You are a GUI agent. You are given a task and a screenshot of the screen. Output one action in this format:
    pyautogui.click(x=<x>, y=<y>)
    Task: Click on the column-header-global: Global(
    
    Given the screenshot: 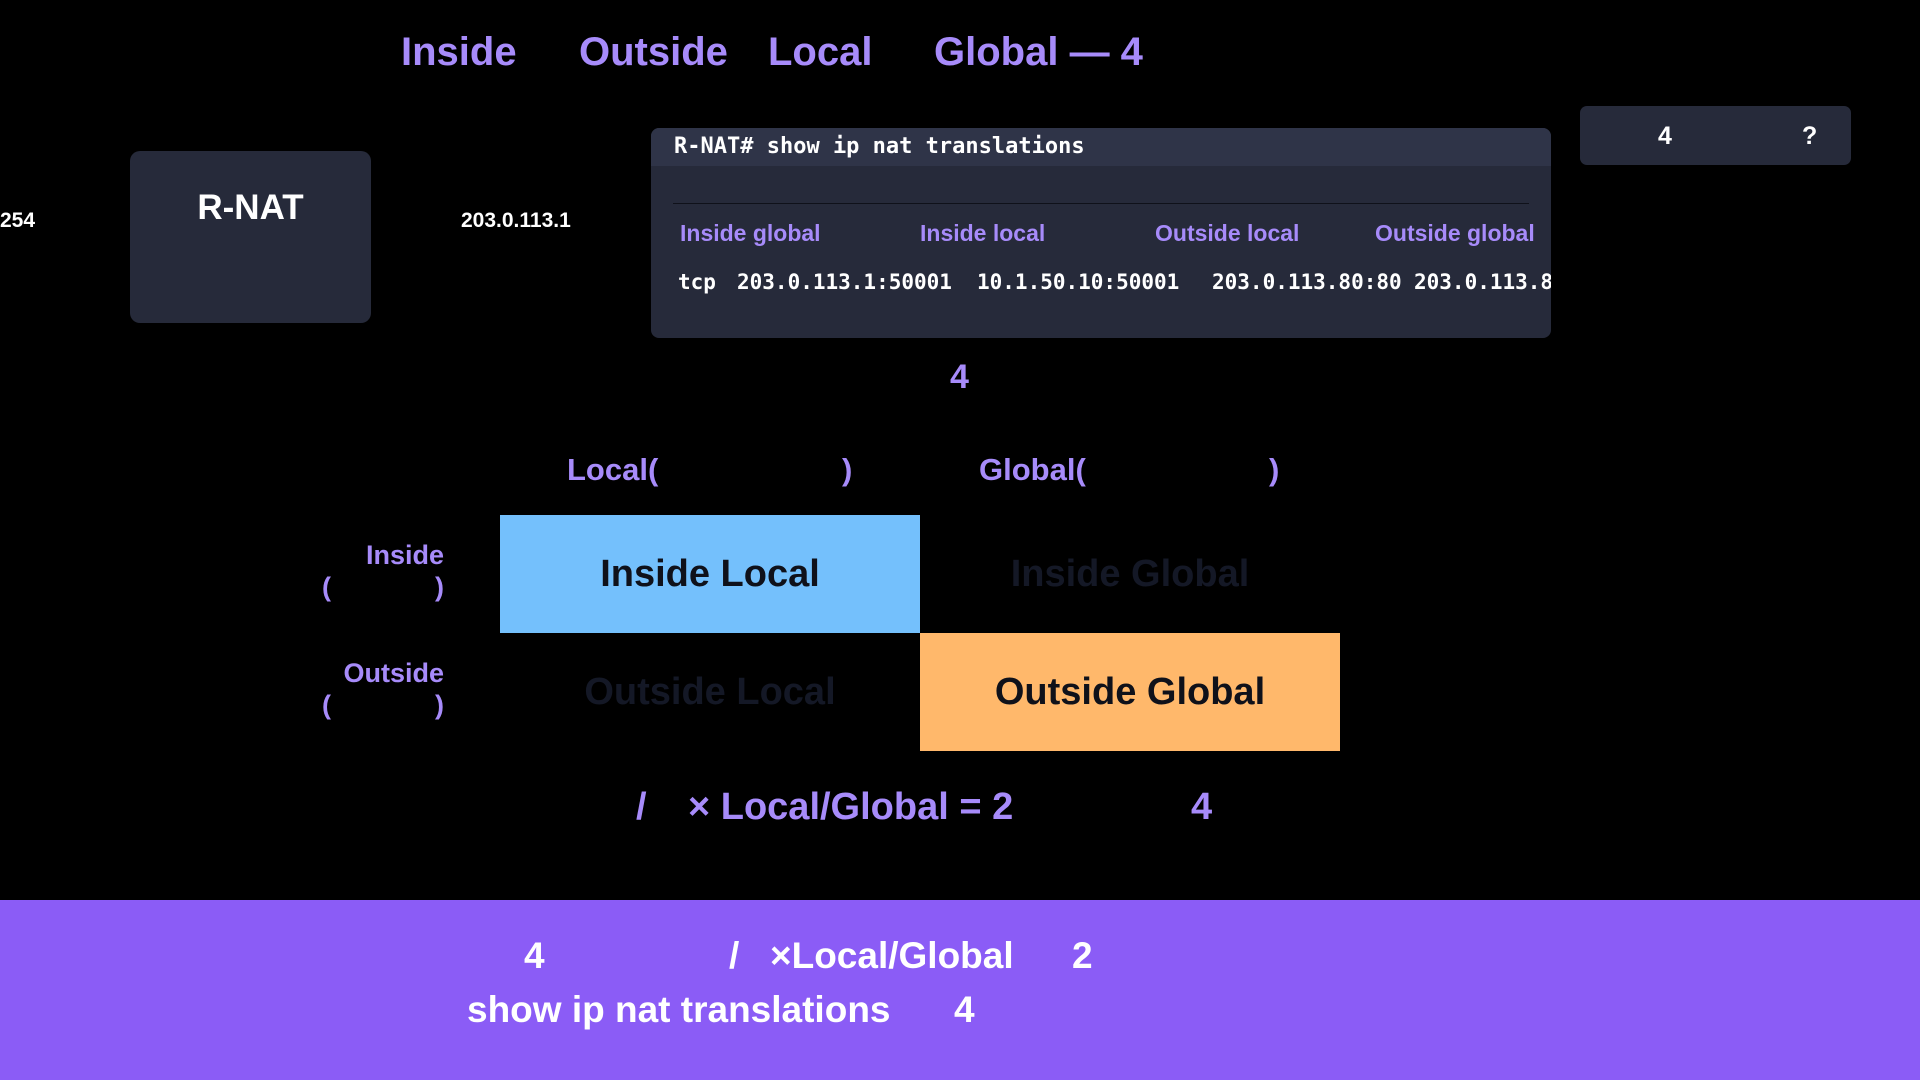 What is the action you would take?
    pyautogui.click(x=1032, y=469)
    